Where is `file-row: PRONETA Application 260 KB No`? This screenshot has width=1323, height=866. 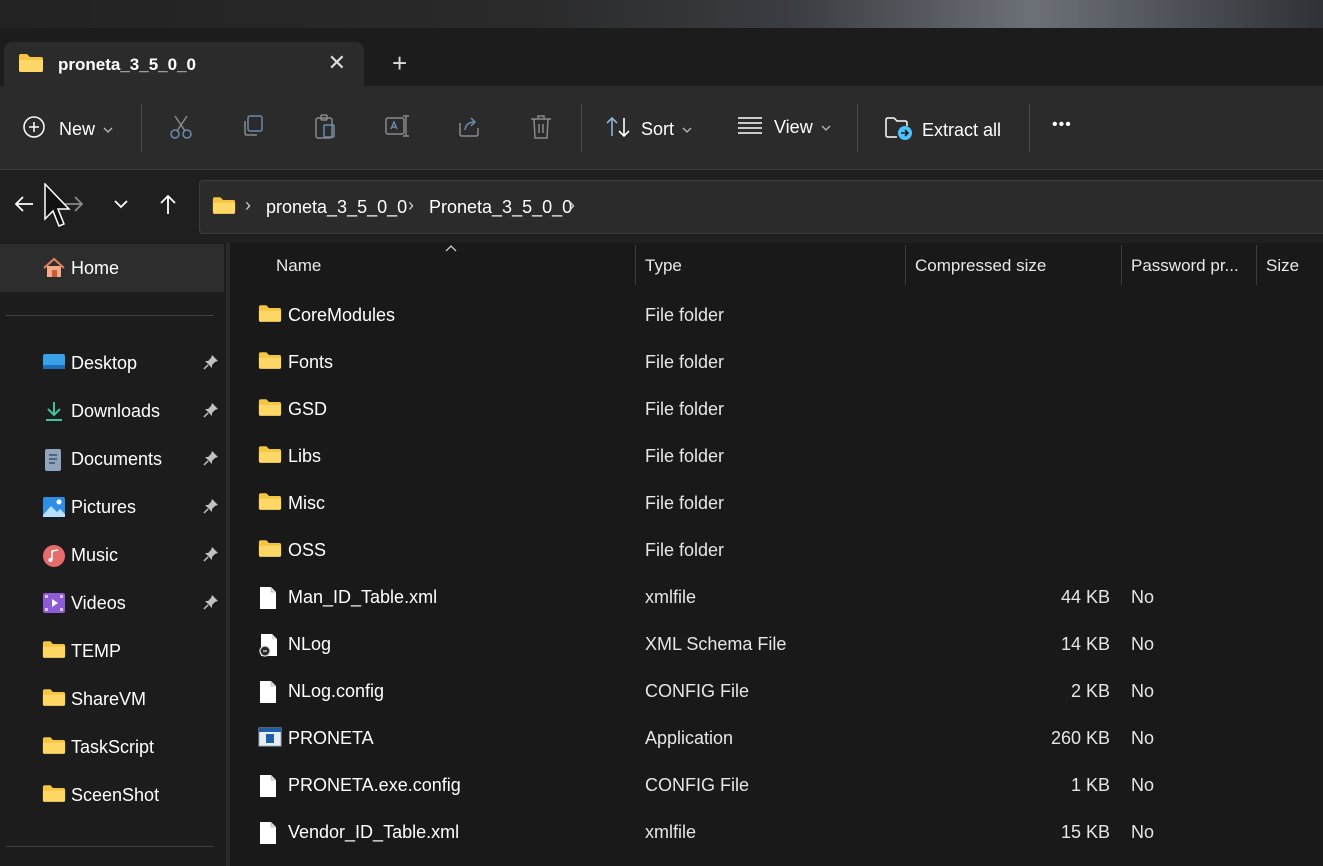
file-row: PRONETA Application 260 KB No is located at coordinates (776, 739).